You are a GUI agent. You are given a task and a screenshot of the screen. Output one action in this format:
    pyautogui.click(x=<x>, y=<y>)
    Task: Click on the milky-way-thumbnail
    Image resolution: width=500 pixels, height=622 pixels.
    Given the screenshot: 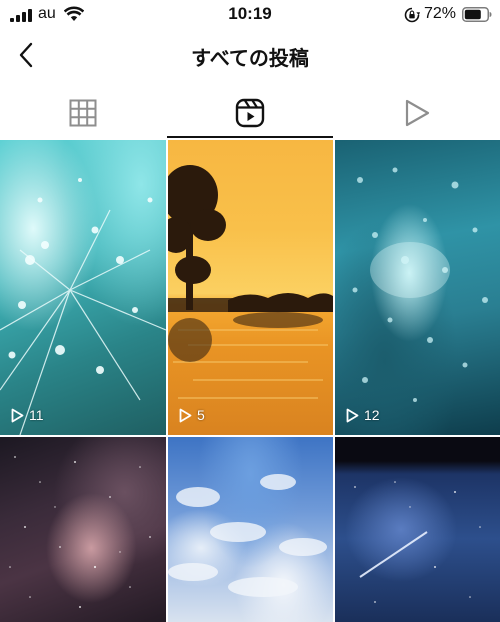 What is the action you would take?
    pyautogui.click(x=83, y=529)
    